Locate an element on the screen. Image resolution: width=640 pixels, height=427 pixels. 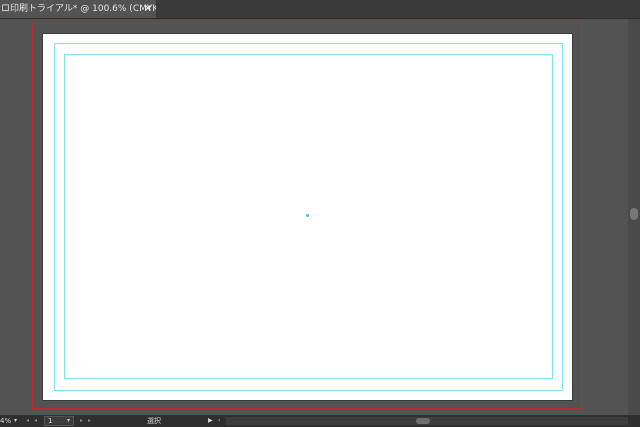
vertical-scrollbar is located at coordinates (634, 217).